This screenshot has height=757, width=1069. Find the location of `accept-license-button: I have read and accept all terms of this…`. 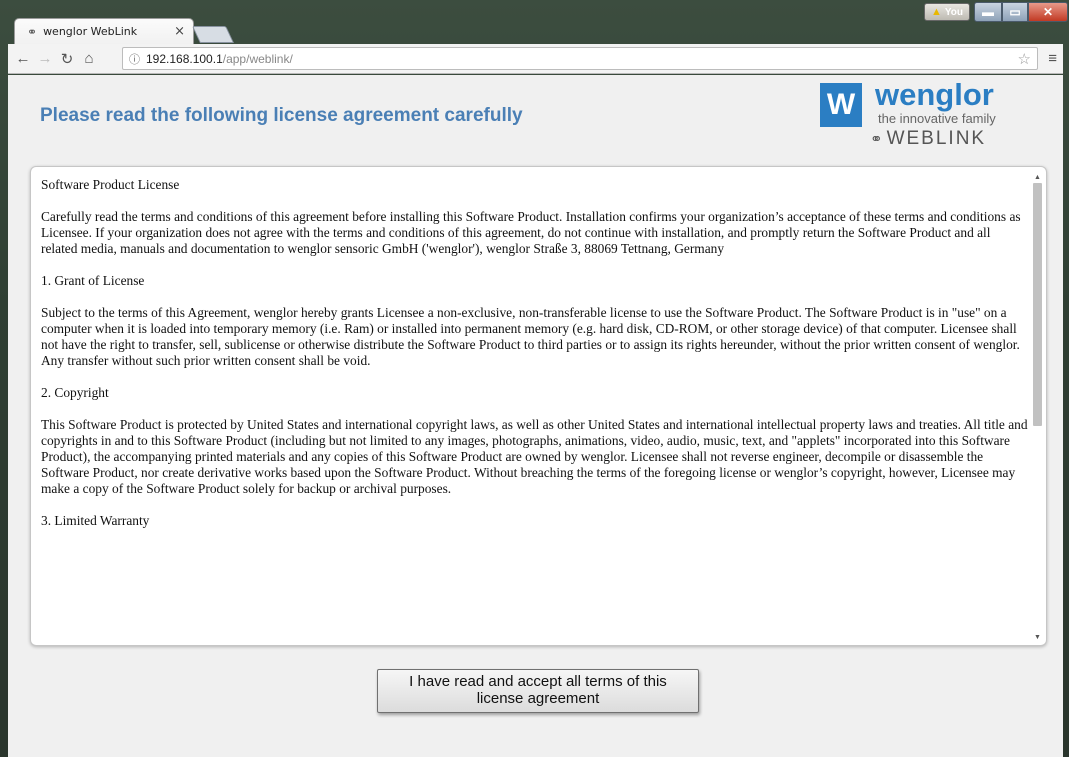

accept-license-button: I have read and accept all terms of this… is located at coordinates (538, 691).